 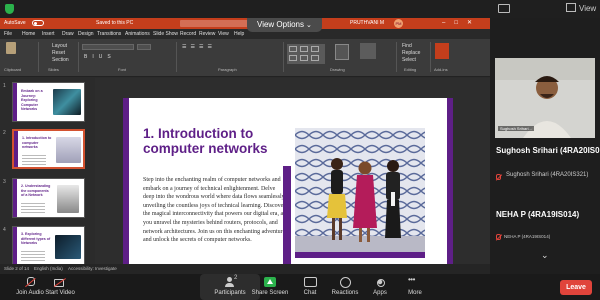 What do you see at coordinates (11, 48) in the screenshot?
I see `paste-icon` at bounding box center [11, 48].